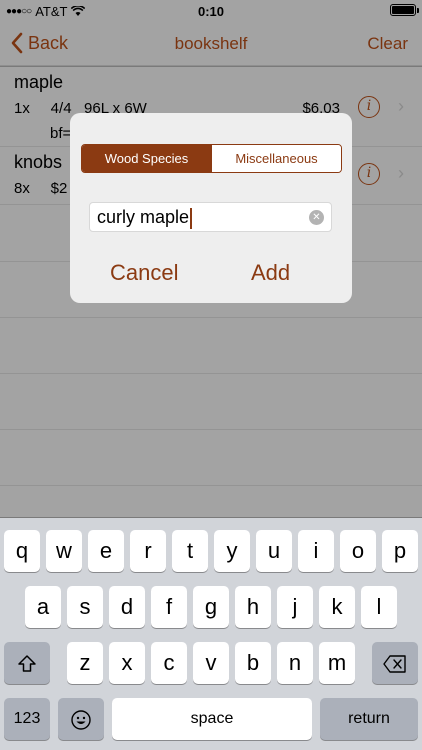  What do you see at coordinates (316, 551) in the screenshot?
I see `key-i: i` at bounding box center [316, 551].